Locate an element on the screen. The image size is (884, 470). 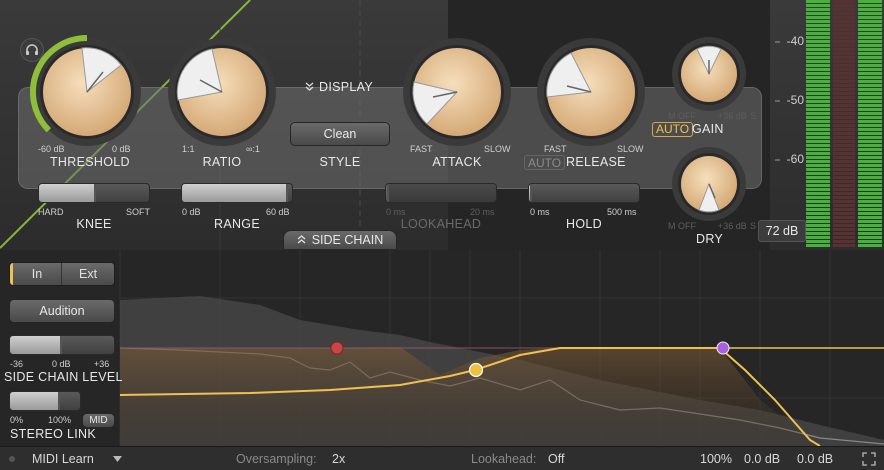
mid-button: MID is located at coordinates (98, 420).